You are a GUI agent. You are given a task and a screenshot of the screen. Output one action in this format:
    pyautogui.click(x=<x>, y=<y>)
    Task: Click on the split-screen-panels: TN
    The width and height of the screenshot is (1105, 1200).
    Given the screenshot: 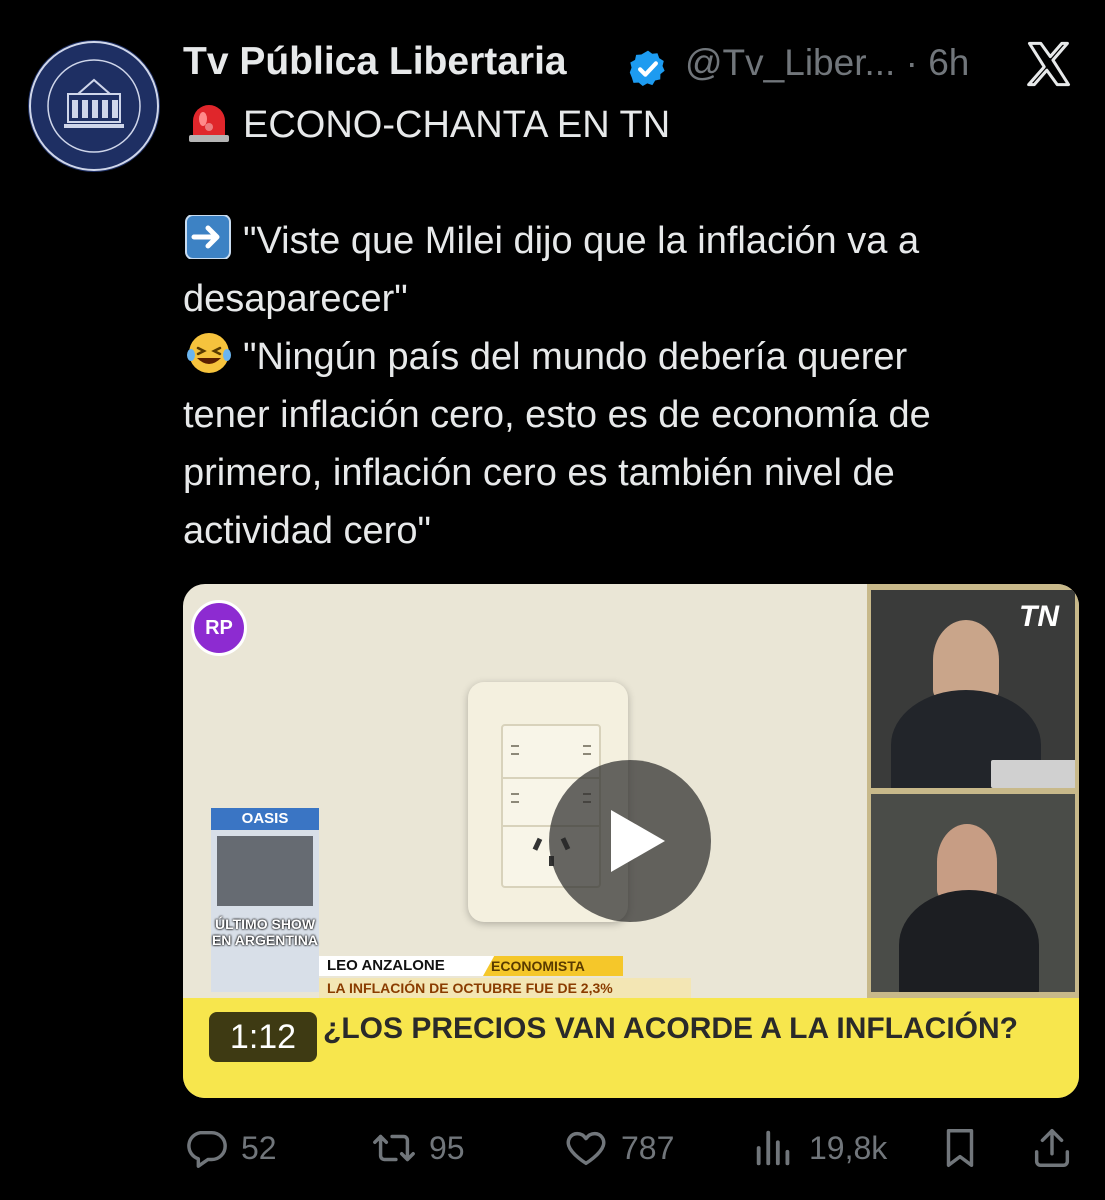 What is the action you would take?
    pyautogui.click(x=973, y=794)
    